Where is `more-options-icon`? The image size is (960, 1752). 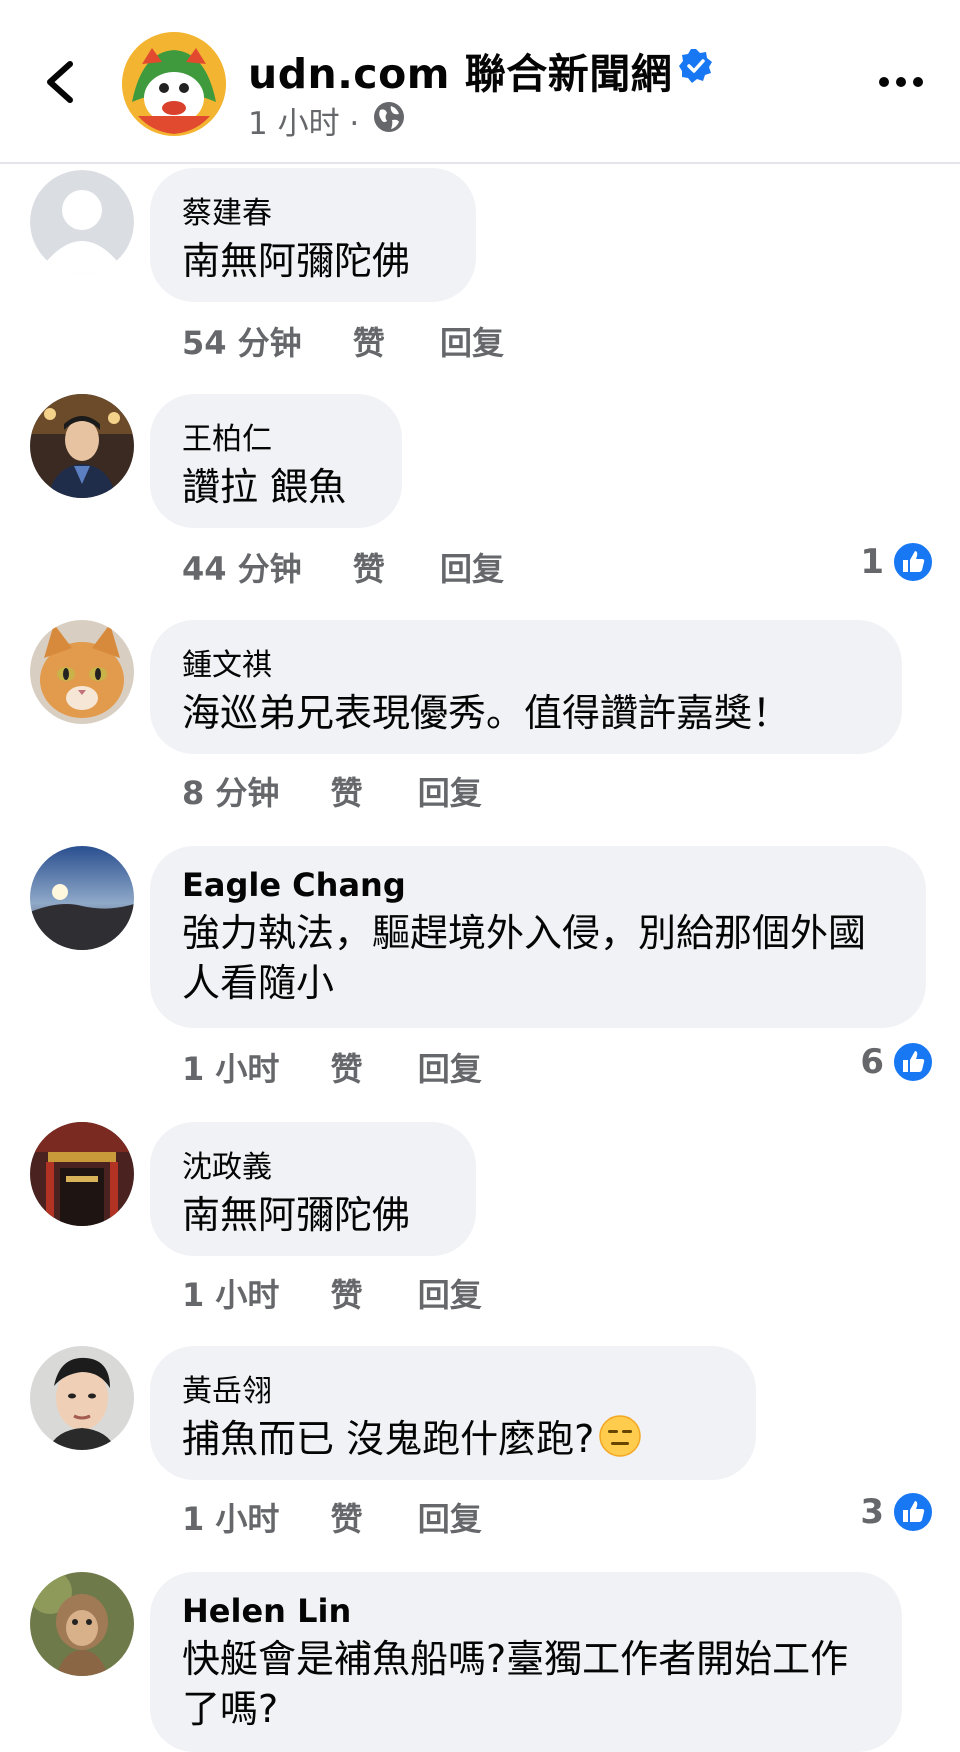 more-options-icon is located at coordinates (901, 82).